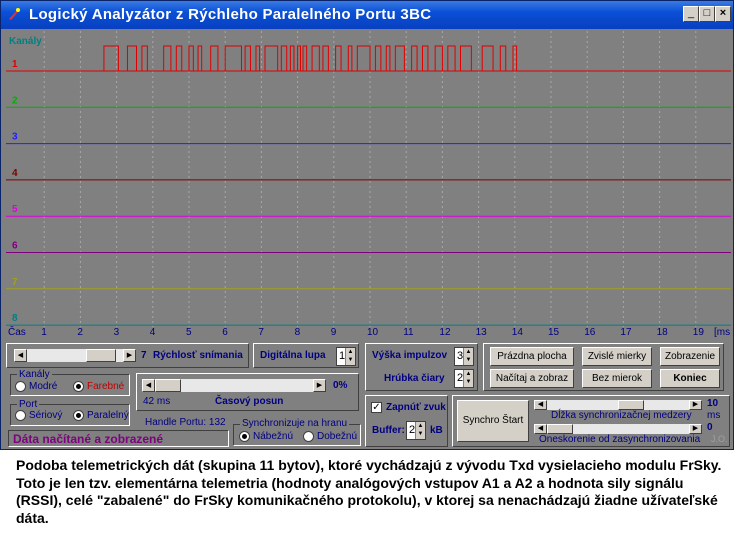  I want to click on radio-falling-label: Dobežnú, so click(337, 437).